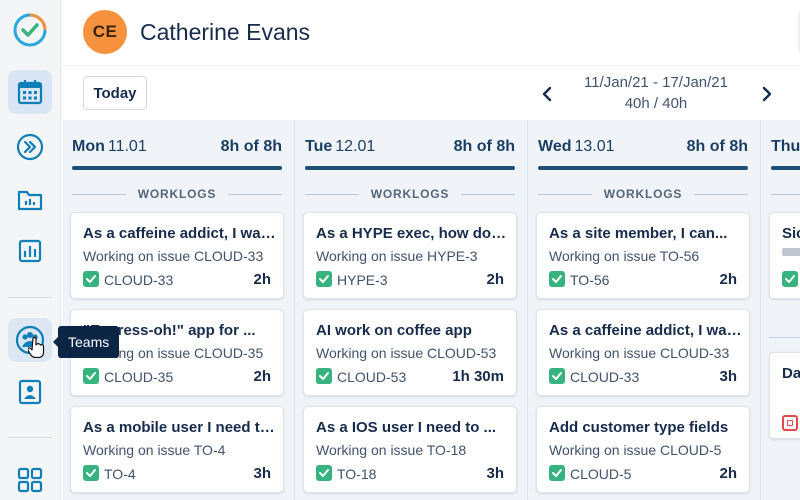  What do you see at coordinates (30, 147) in the screenshot?
I see `chevrons-right-icon` at bounding box center [30, 147].